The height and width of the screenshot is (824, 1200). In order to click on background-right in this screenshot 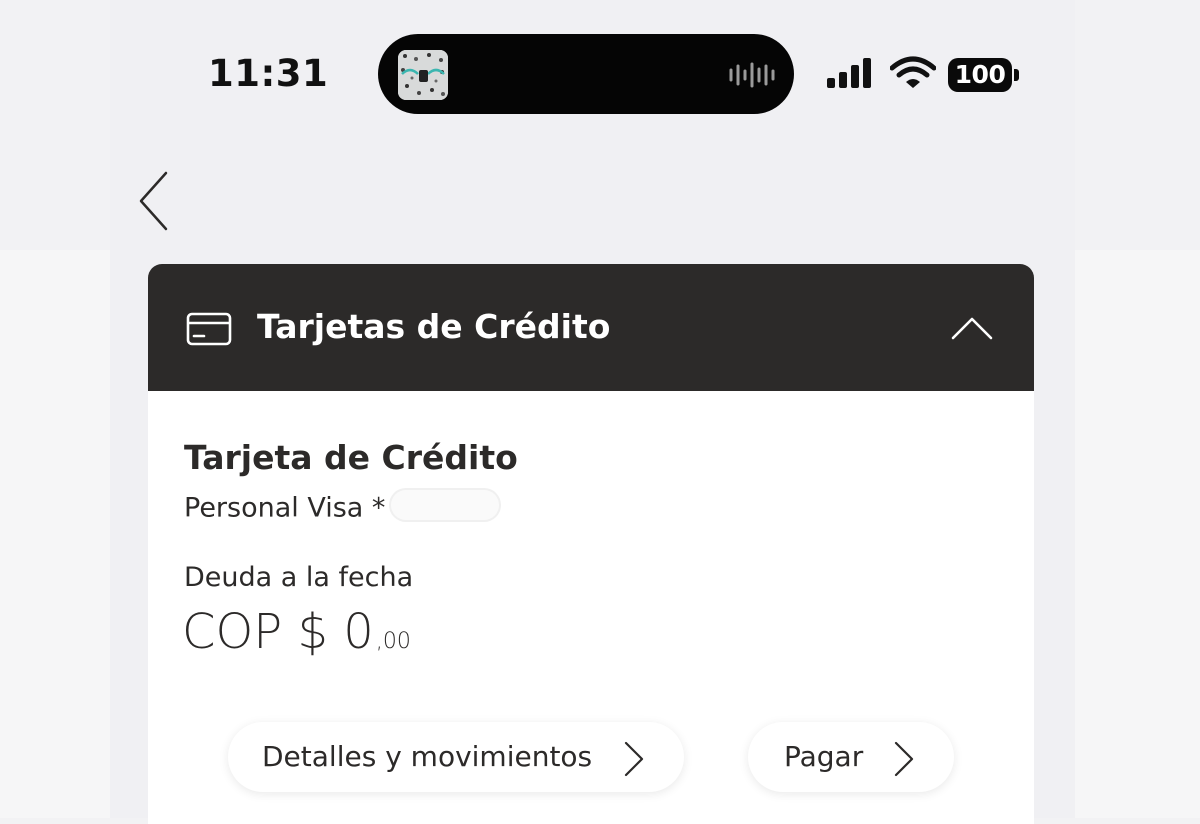, I will do `click(1137, 534)`.